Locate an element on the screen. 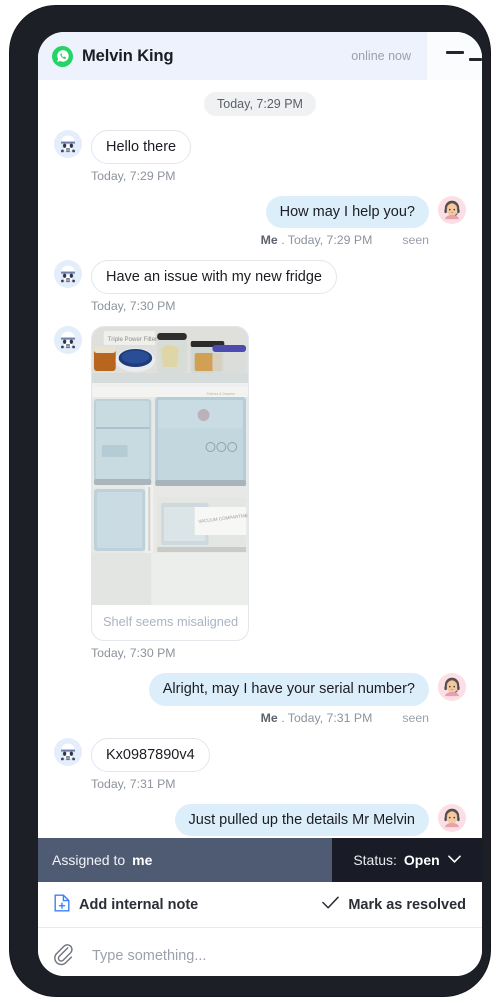 The height and width of the screenshot is (1003, 500). message-meta: Today, 7:31 PM is located at coordinates (133, 783).